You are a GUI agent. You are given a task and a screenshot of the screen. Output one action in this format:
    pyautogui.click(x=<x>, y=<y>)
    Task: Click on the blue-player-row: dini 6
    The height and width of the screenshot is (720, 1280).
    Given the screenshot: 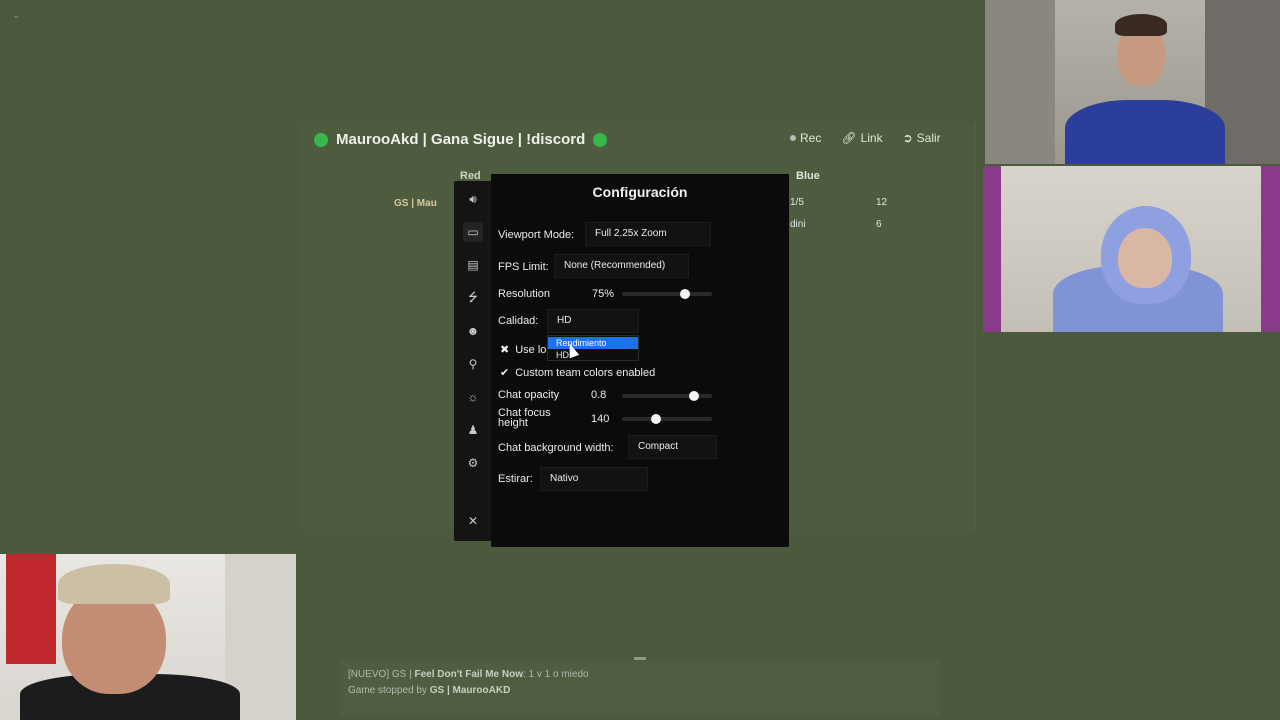 What is the action you would take?
    pyautogui.click(x=836, y=224)
    